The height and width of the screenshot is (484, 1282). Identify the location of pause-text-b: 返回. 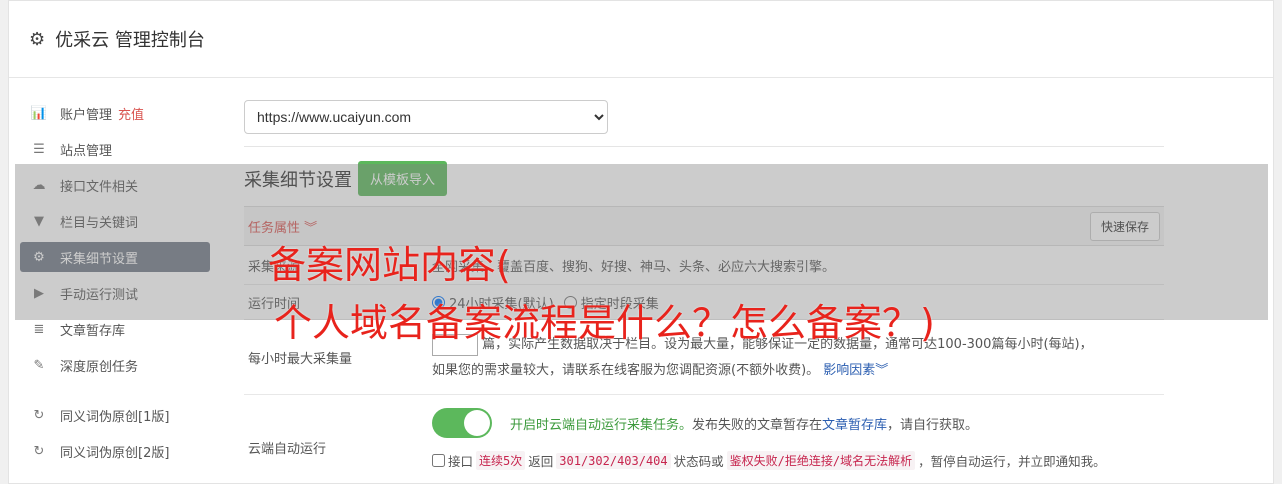
(541, 461).